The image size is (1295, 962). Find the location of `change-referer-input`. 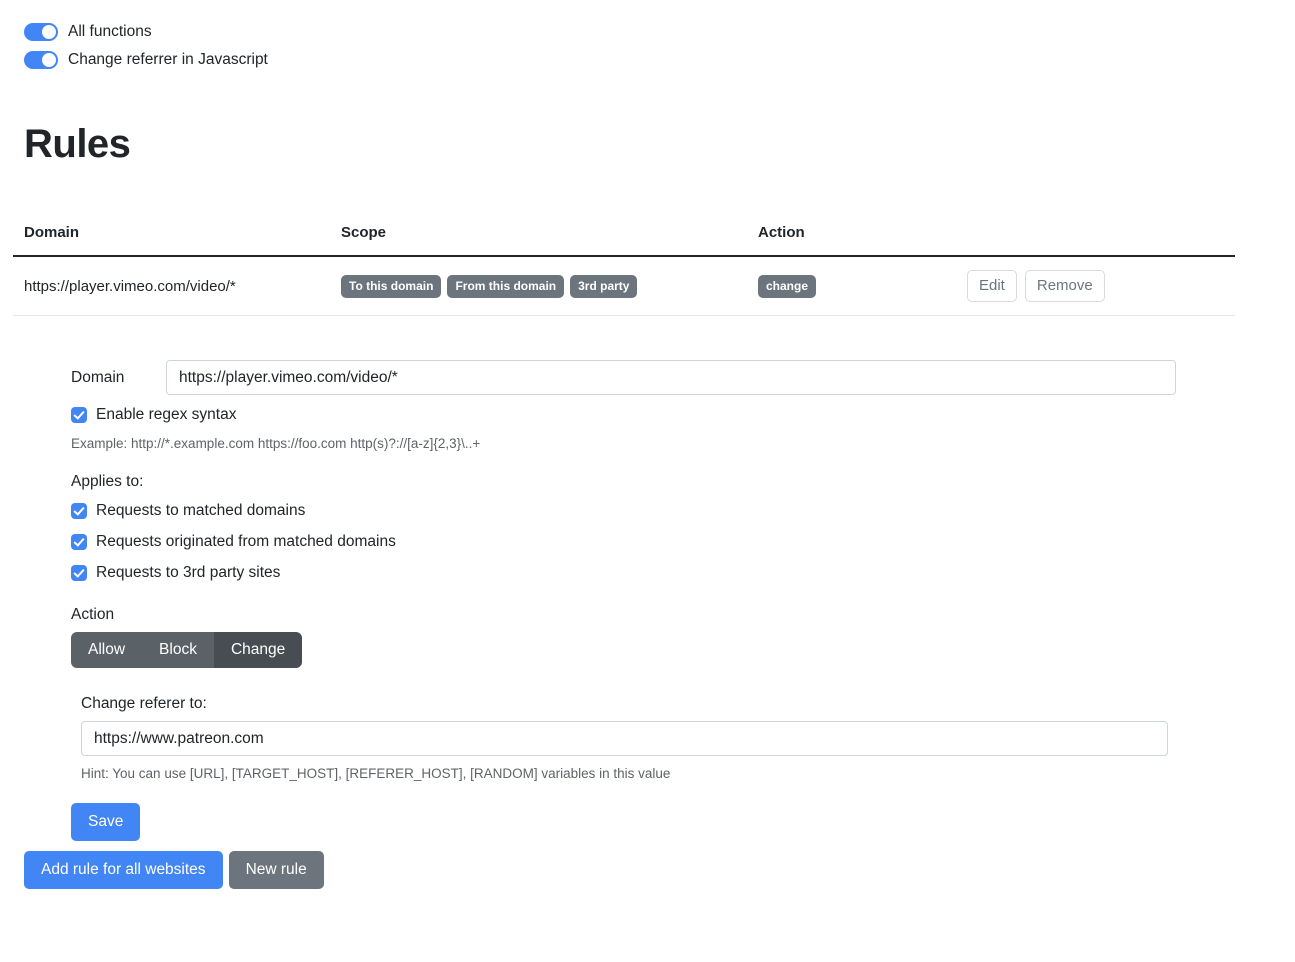

change-referer-input is located at coordinates (624, 739).